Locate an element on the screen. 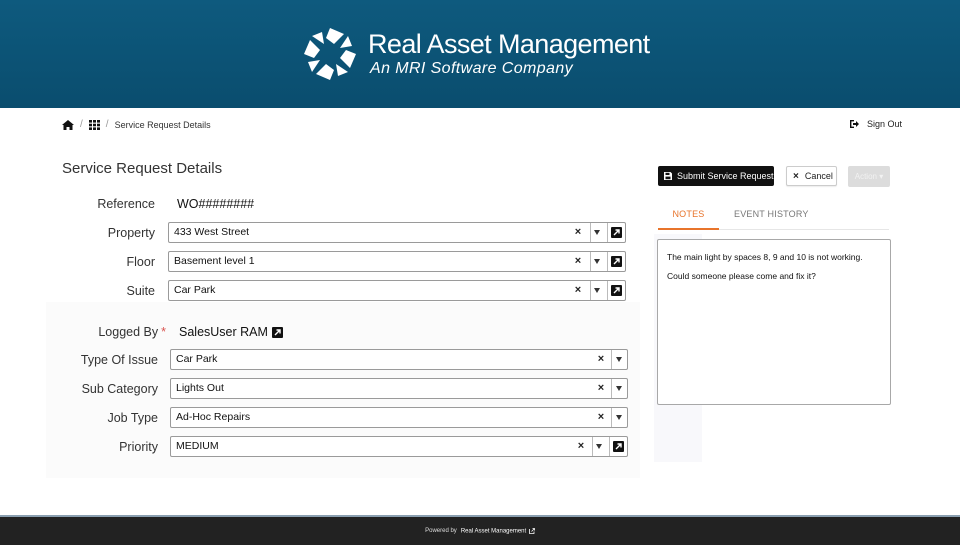 This screenshot has height=545, width=960. type-of-issue-value: Car Park is located at coordinates (197, 359).